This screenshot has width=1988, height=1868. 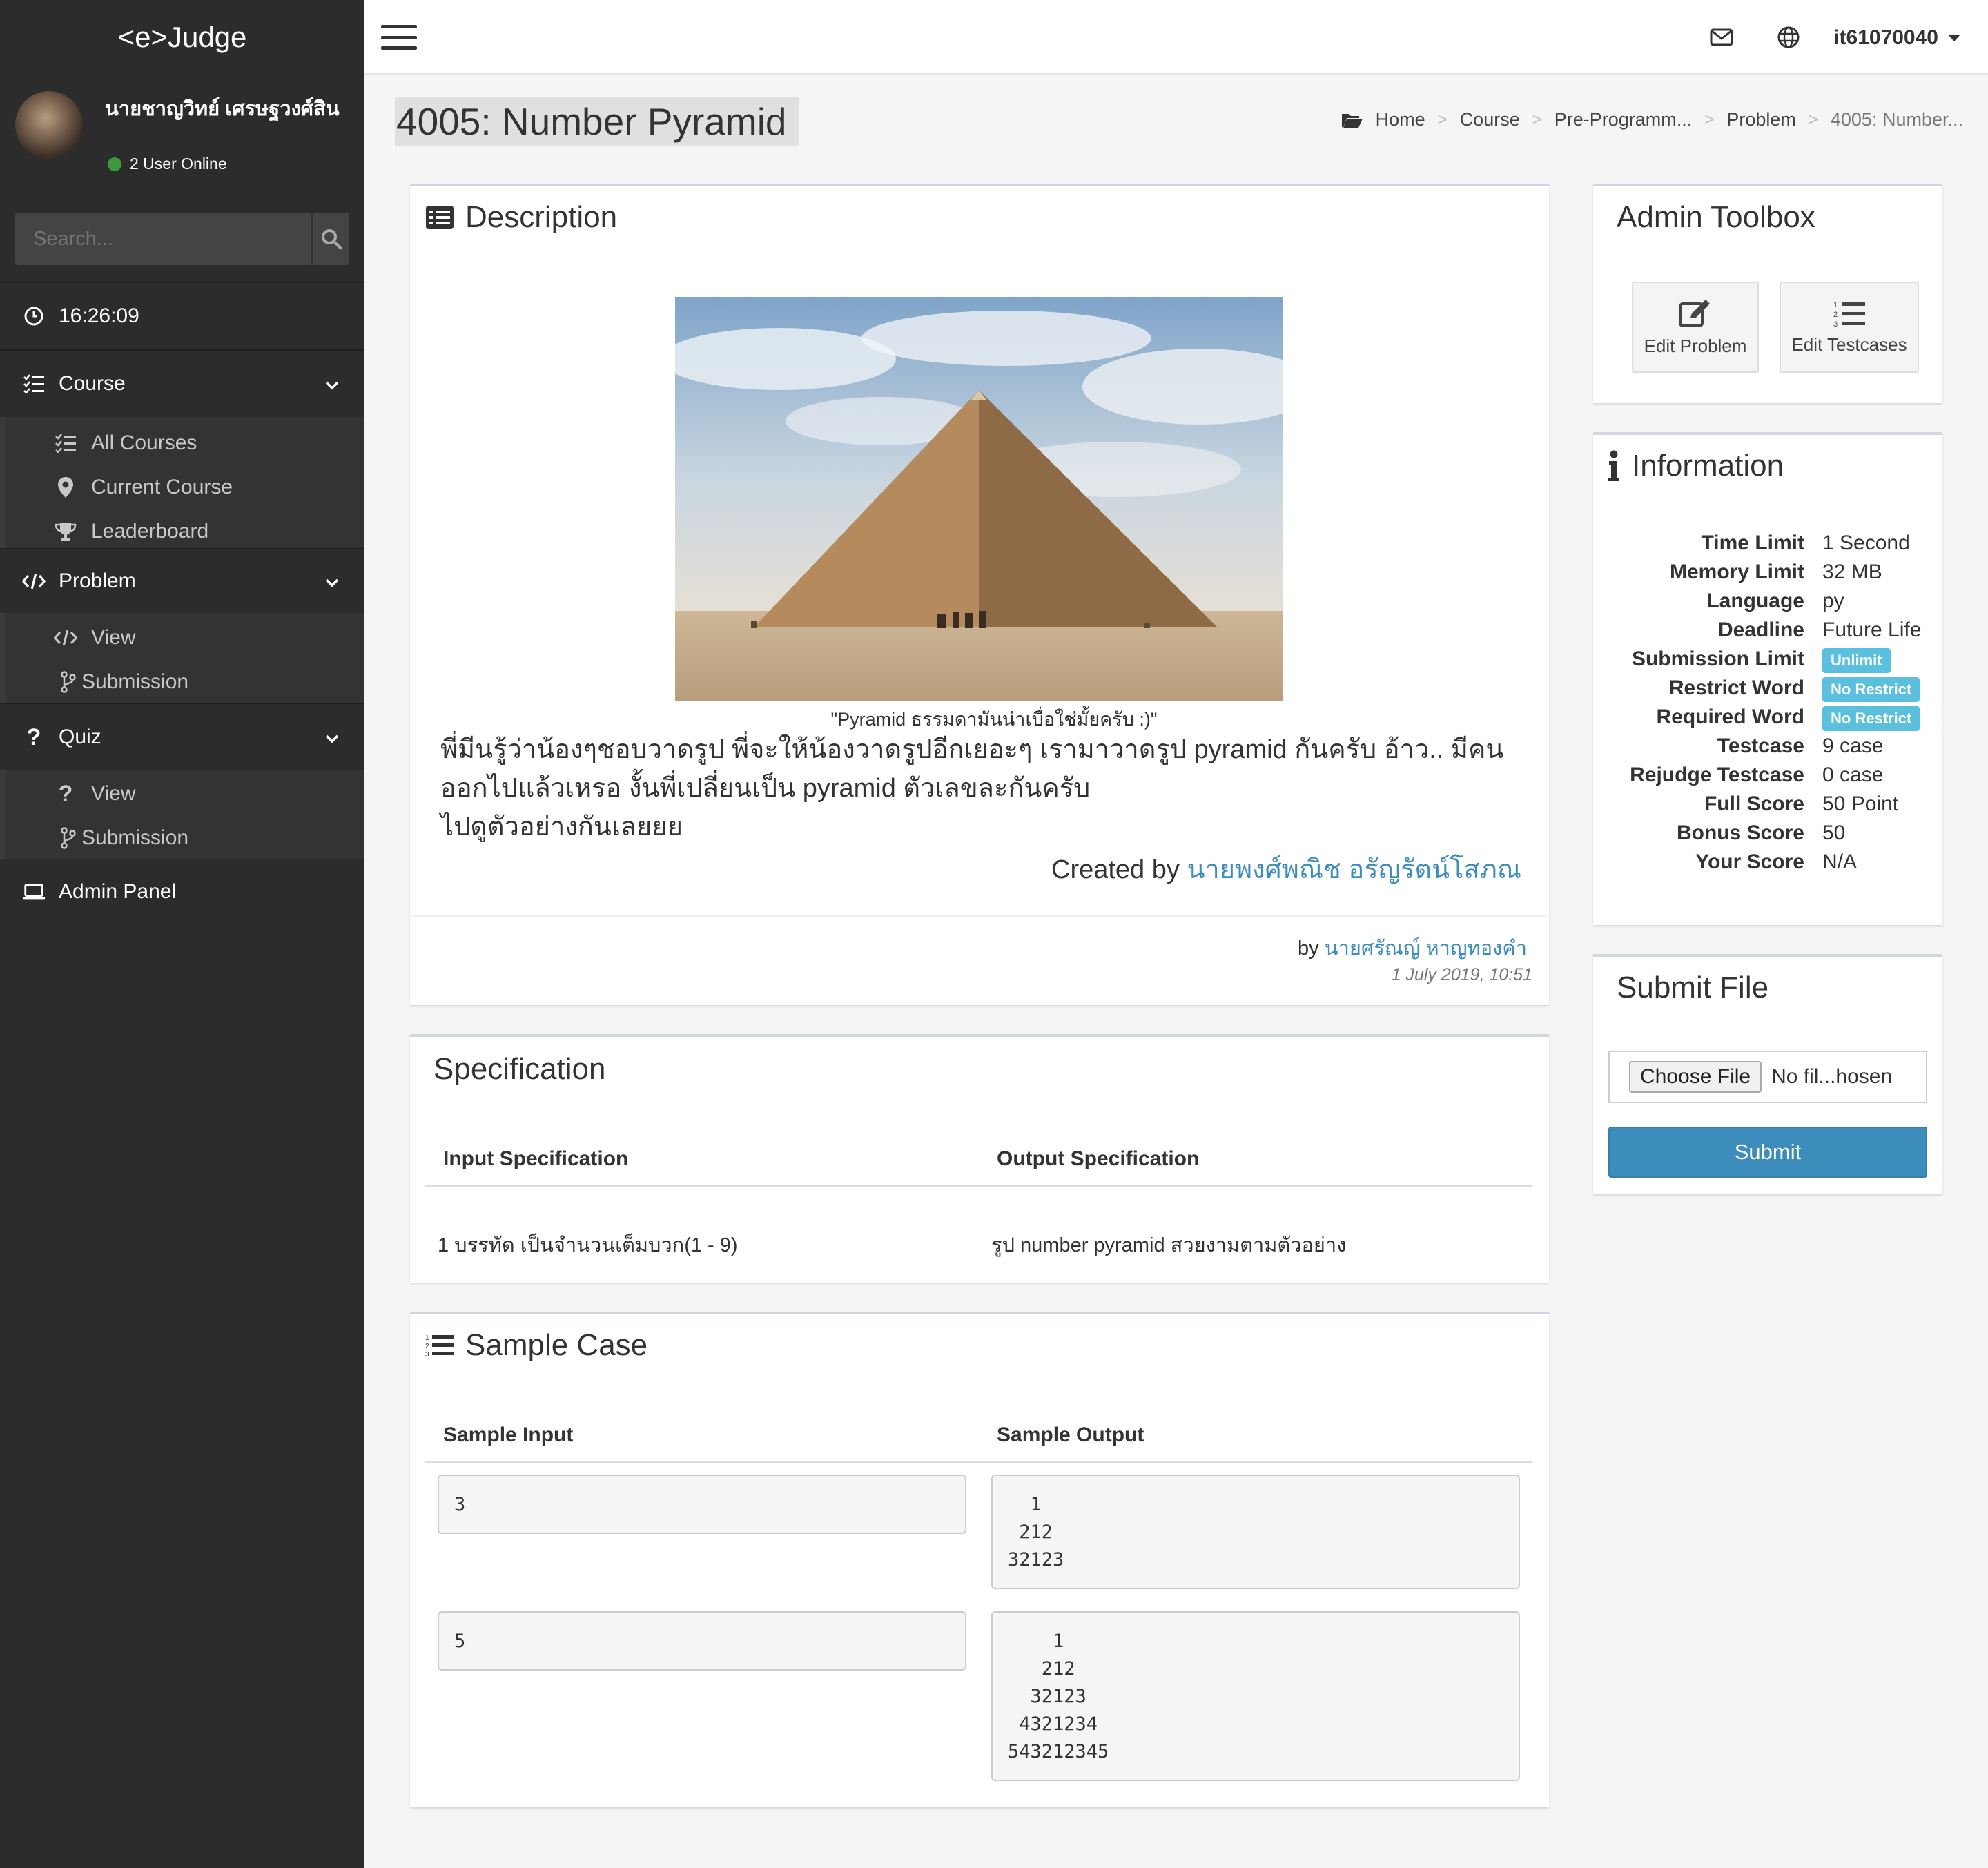 I want to click on nav-admin-panel-label: Admin Panel, so click(x=118, y=891).